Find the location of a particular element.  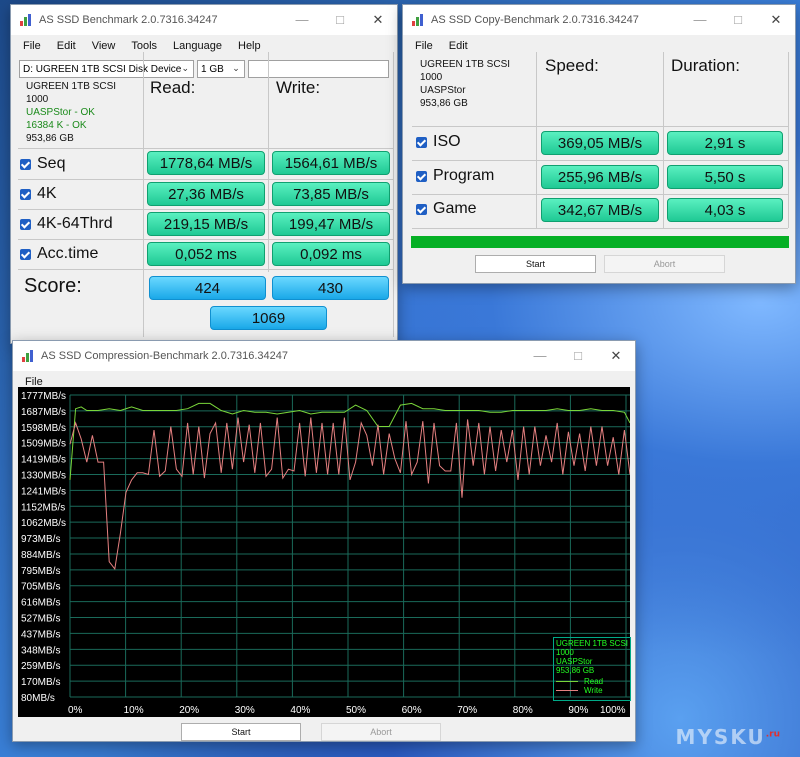

row-seq: Seq is located at coordinates (42, 164).